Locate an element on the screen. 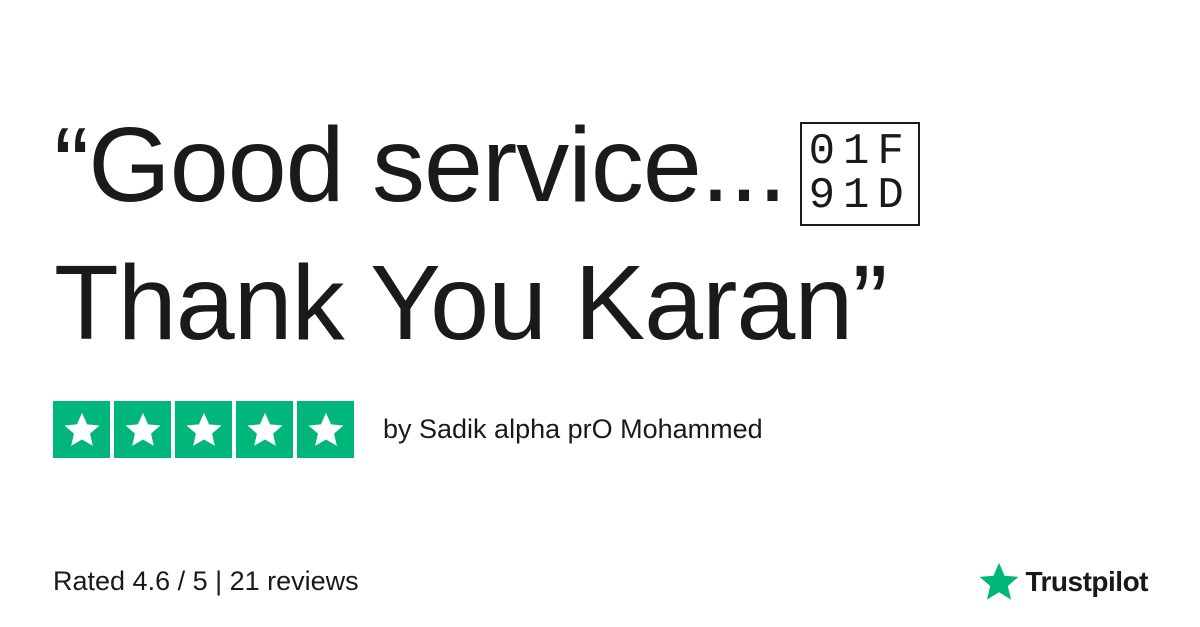 Image resolution: width=1200 pixels, height=627 pixels. trustpilot-logo: Trustpilot is located at coordinates (1062, 582).